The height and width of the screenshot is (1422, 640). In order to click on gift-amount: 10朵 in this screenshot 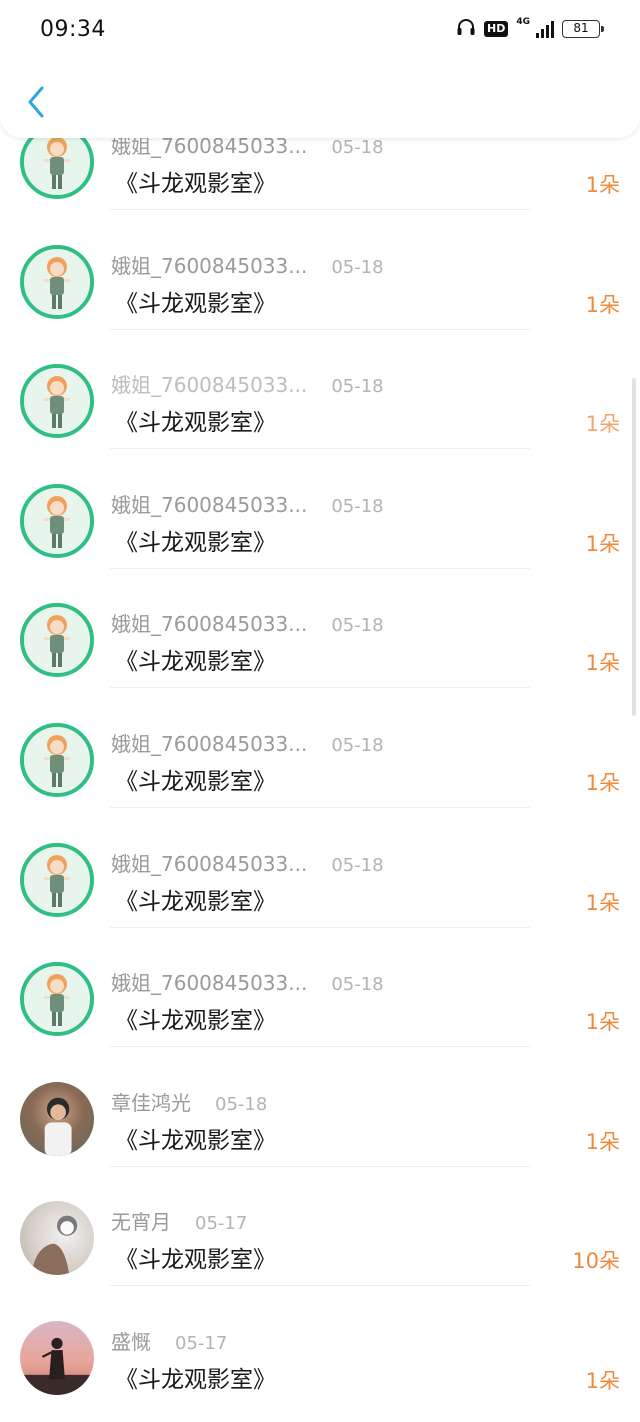, I will do `click(596, 1261)`.